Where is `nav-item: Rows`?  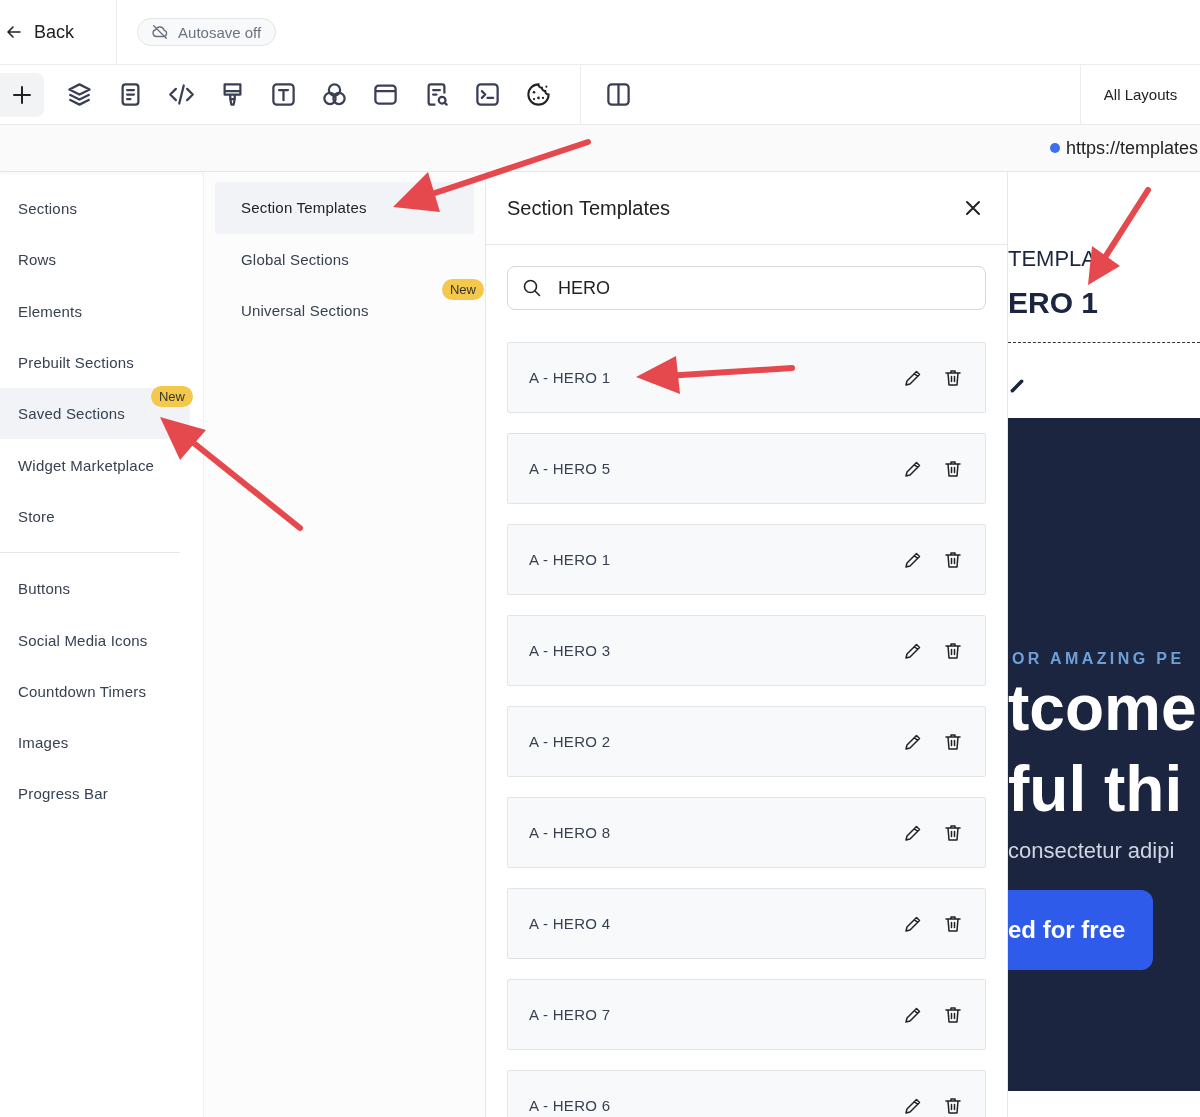 nav-item: Rows is located at coordinates (95, 260).